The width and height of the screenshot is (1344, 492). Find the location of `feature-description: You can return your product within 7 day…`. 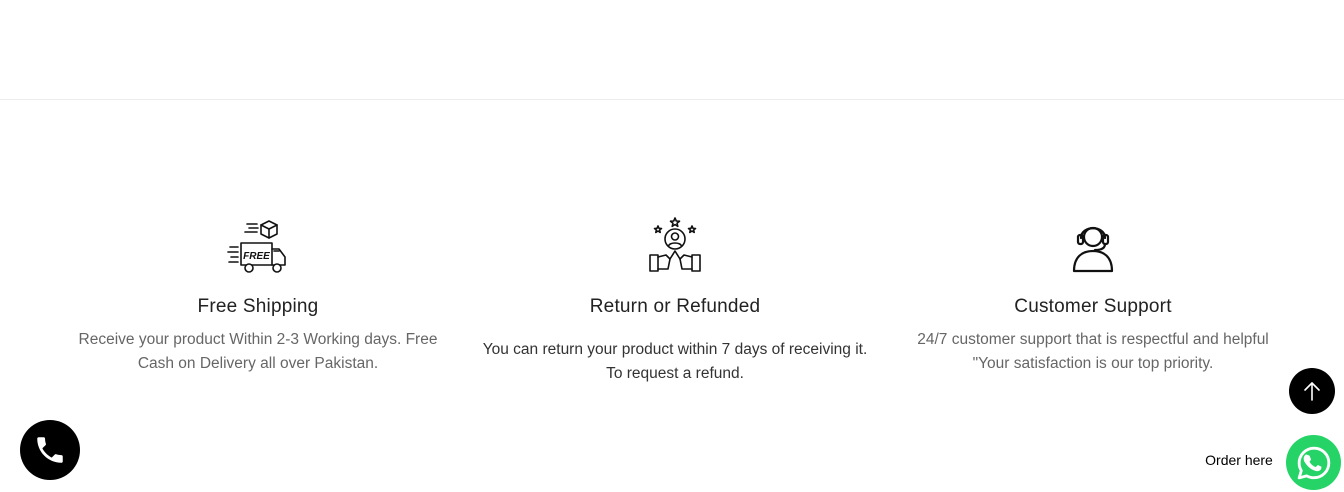

feature-description: You can return your product within 7 day… is located at coordinates (675, 362).